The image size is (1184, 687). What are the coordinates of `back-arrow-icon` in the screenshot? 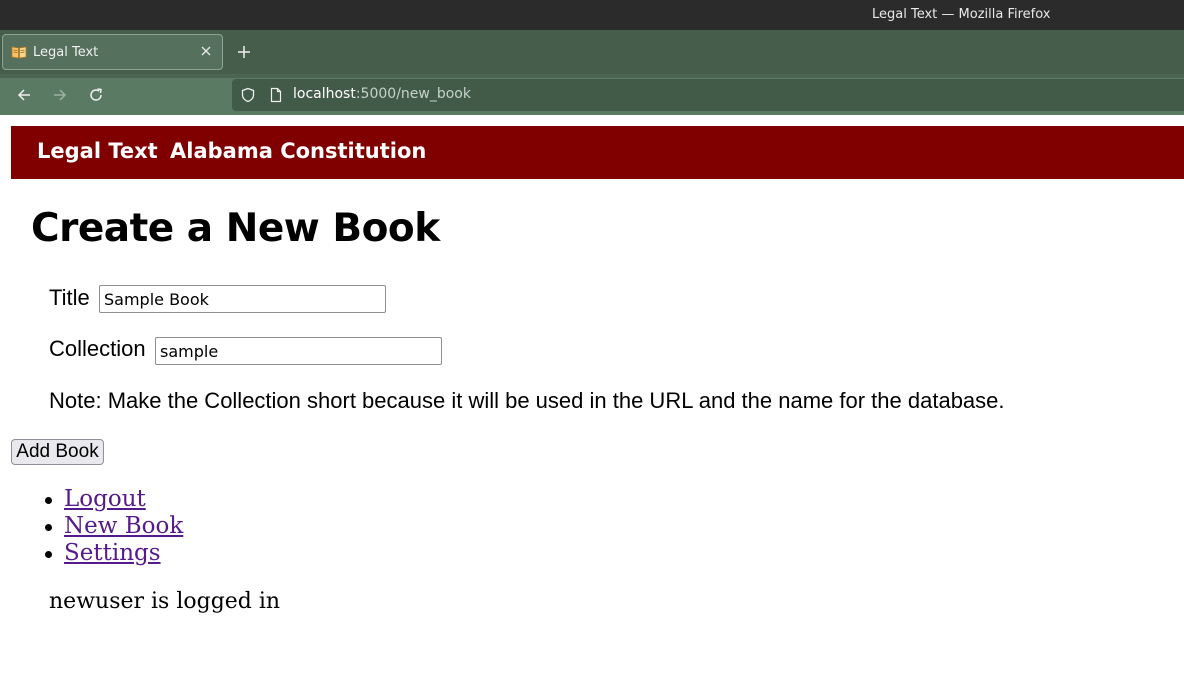 It's located at (24, 95).